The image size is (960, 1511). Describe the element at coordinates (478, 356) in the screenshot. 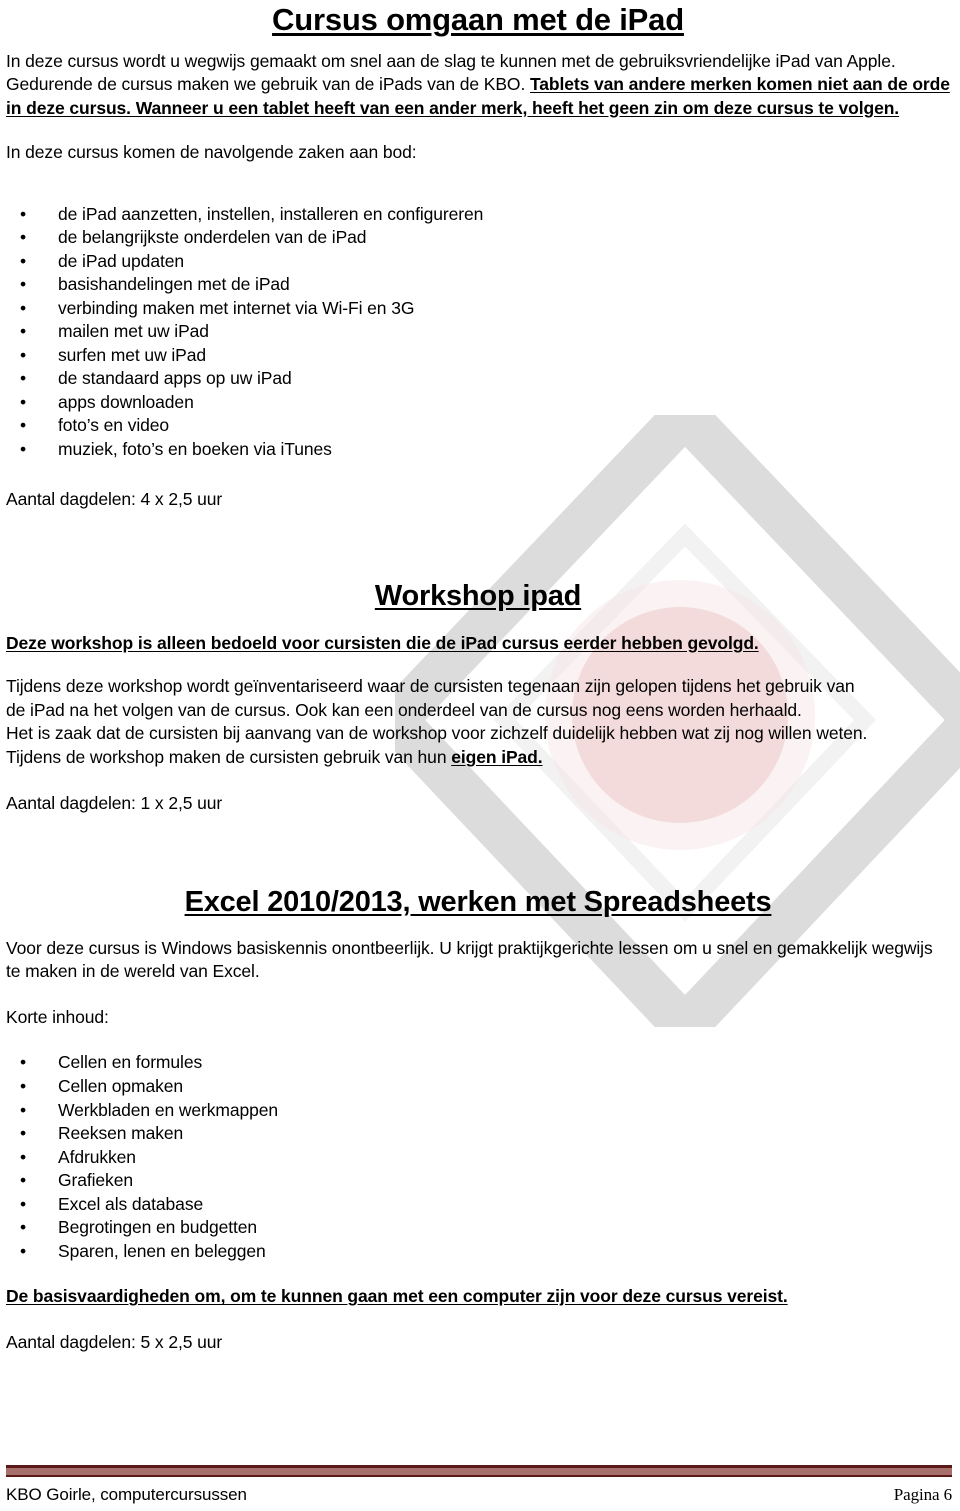

I see `list-item: • surfen met uw iPad` at that location.